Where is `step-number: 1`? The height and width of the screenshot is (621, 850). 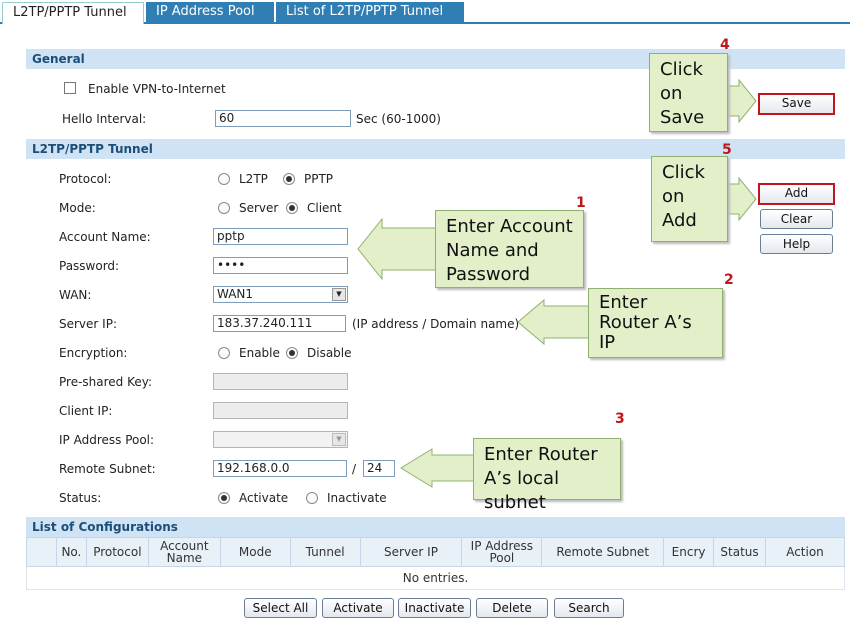 step-number: 1 is located at coordinates (581, 203).